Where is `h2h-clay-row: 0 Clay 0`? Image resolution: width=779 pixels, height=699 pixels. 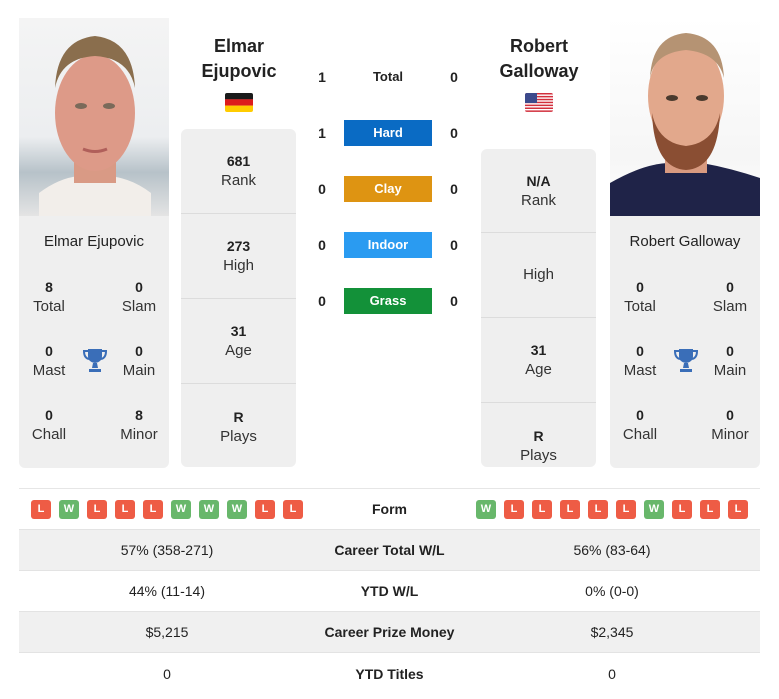 h2h-clay-row: 0 Clay 0 is located at coordinates (388, 189).